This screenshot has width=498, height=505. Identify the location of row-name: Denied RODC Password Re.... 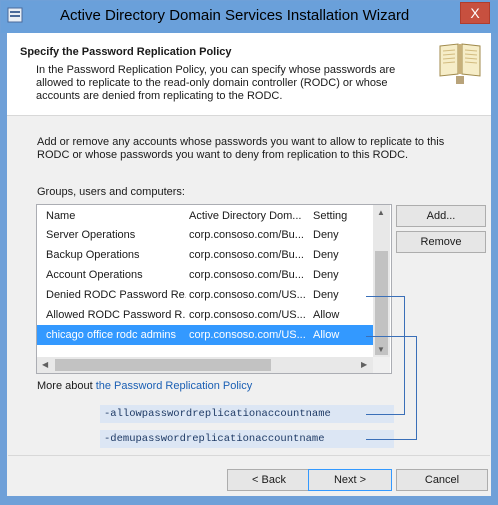
(116, 295).